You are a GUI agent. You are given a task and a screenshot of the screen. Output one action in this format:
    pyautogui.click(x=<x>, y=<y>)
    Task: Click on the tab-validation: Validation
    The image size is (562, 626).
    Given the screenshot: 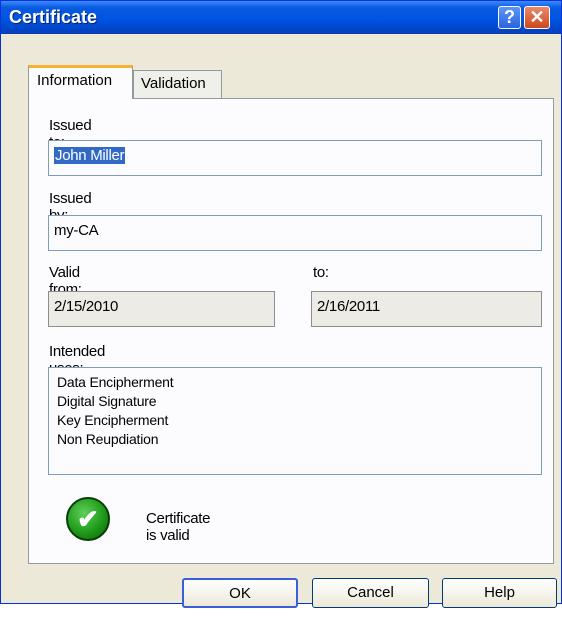 What is the action you would take?
    pyautogui.click(x=177, y=84)
    